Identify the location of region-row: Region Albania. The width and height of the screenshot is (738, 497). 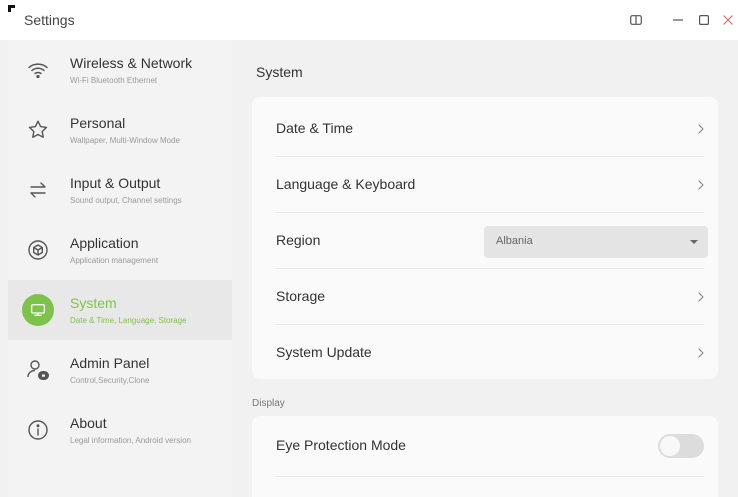
(485, 241).